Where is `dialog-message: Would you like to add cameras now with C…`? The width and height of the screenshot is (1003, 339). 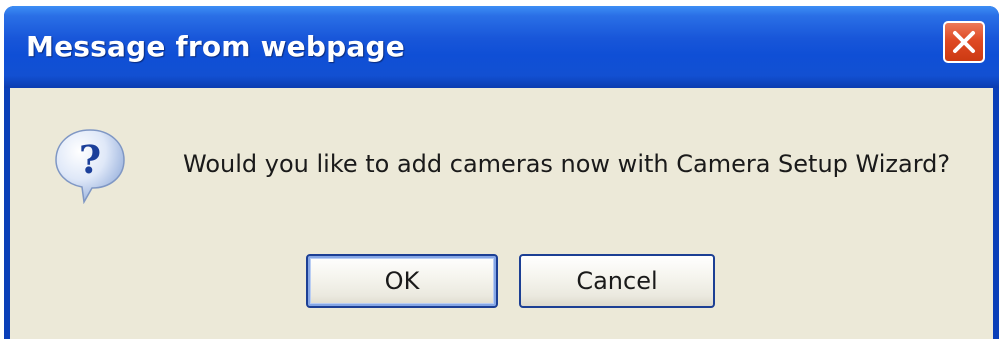
dialog-message: Would you like to add cameras now with C… is located at coordinates (567, 164).